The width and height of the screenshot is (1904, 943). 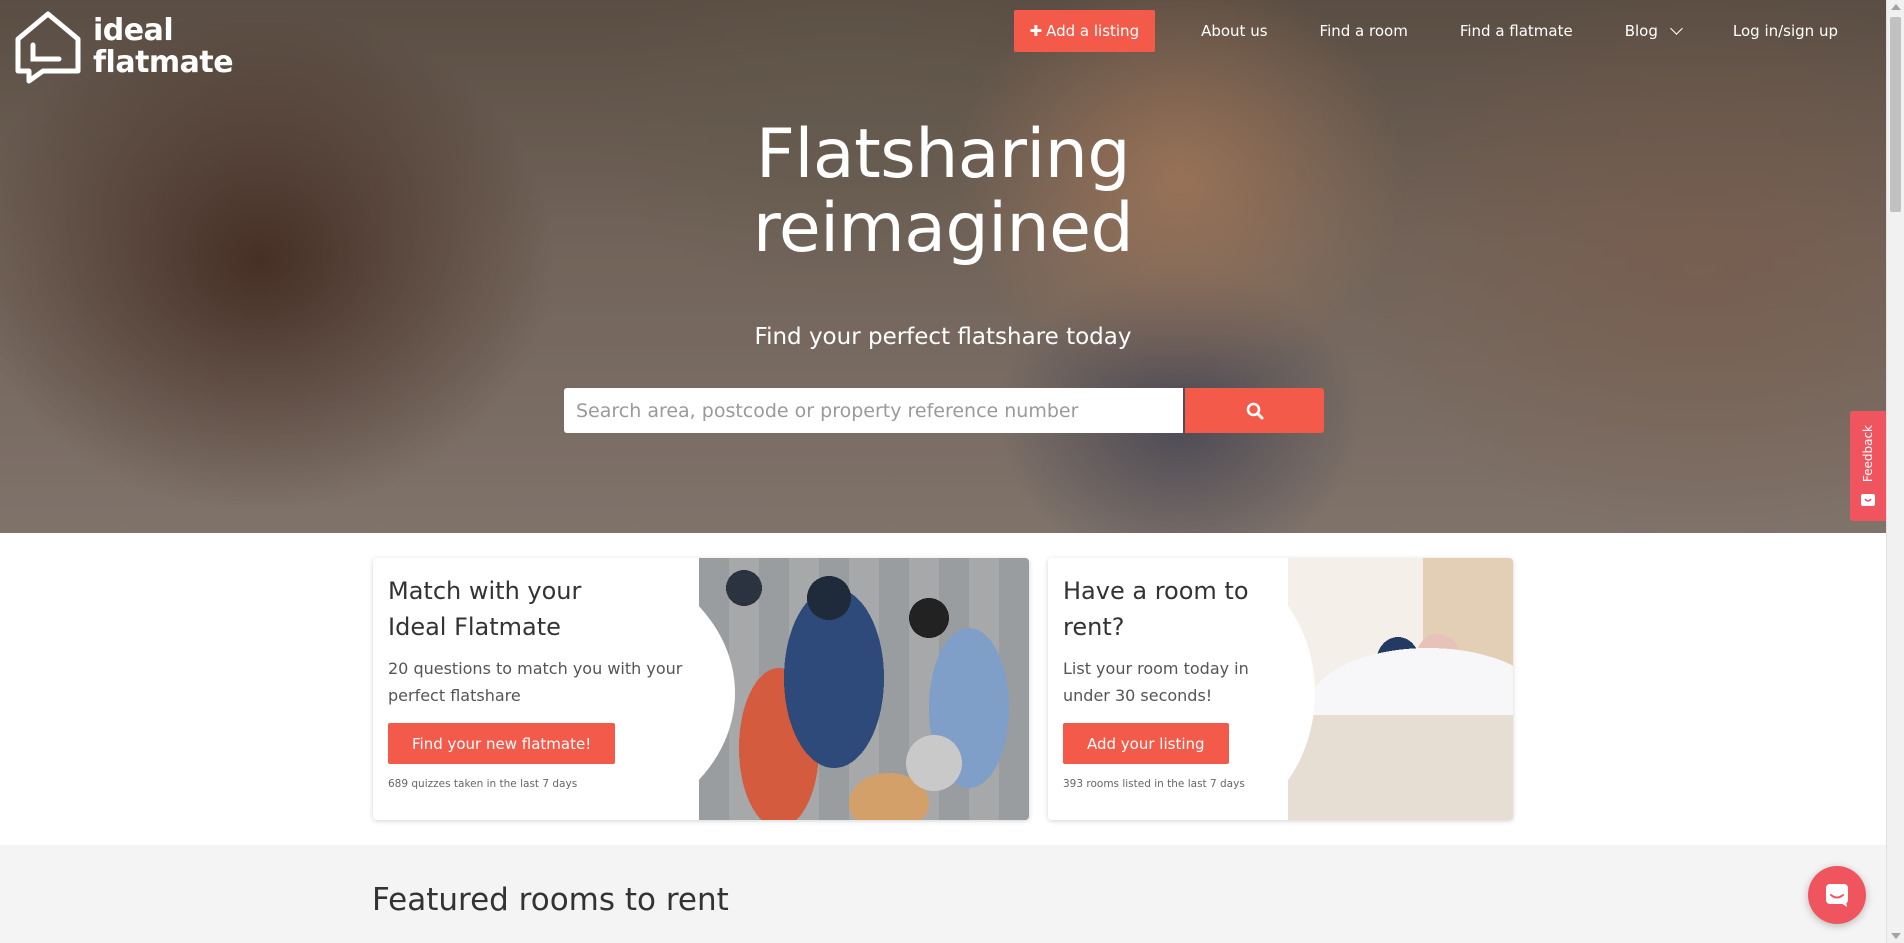 What do you see at coordinates (1234, 31) in the screenshot?
I see `nav-about-us: About us` at bounding box center [1234, 31].